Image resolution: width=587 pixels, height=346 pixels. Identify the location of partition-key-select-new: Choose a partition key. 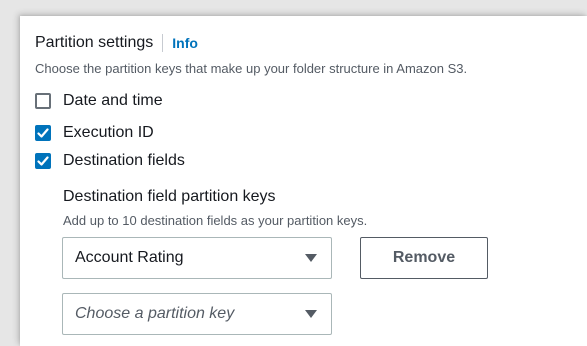
(197, 314).